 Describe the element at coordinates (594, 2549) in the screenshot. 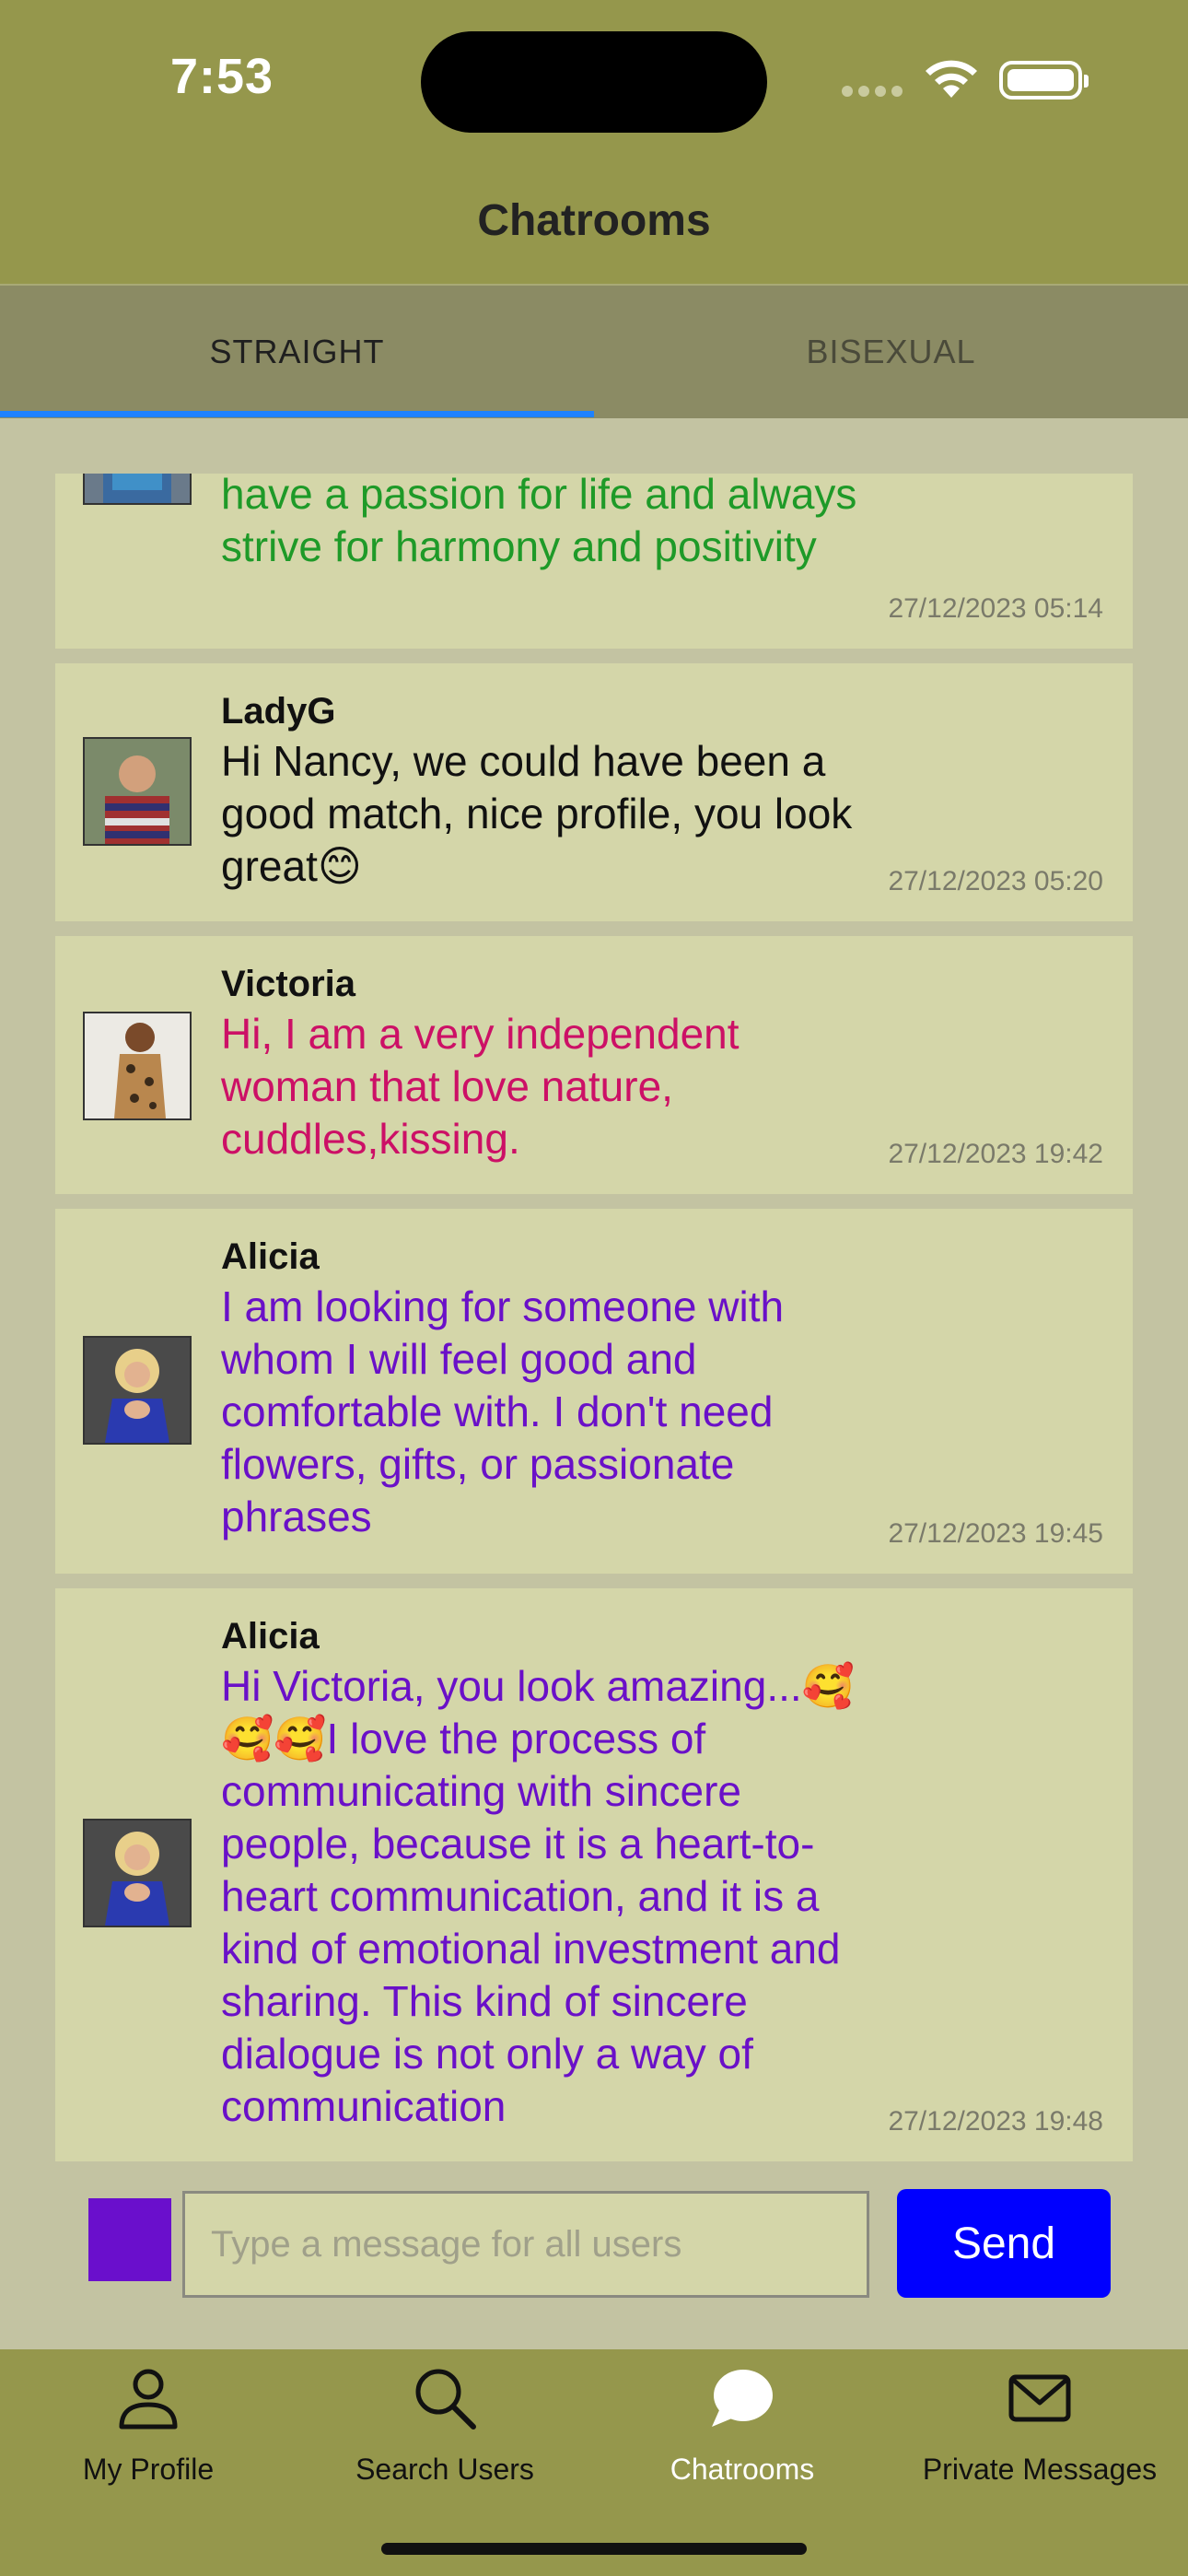

I see `home-indicator` at that location.